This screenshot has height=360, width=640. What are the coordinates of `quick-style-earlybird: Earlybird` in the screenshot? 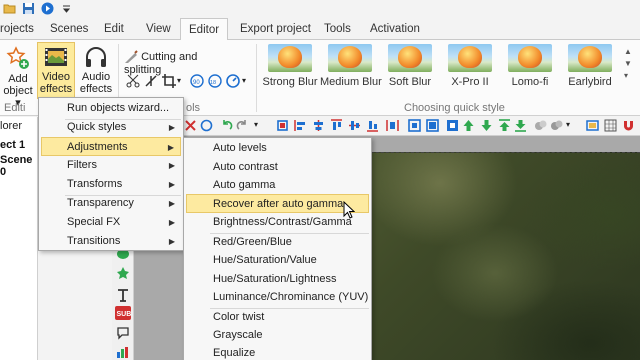 It's located at (590, 66).